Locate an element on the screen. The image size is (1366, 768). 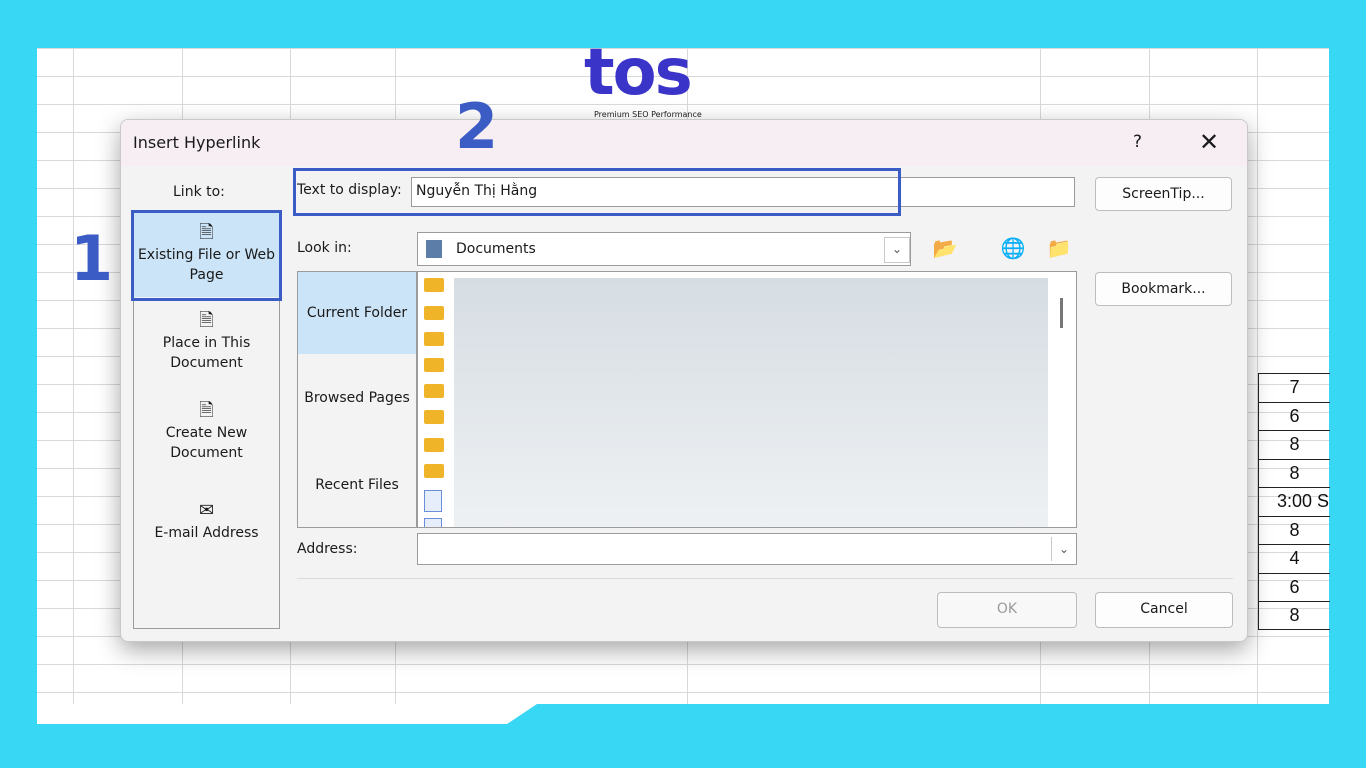
place-in-document-icon: 🗎 is located at coordinates (206, 320).